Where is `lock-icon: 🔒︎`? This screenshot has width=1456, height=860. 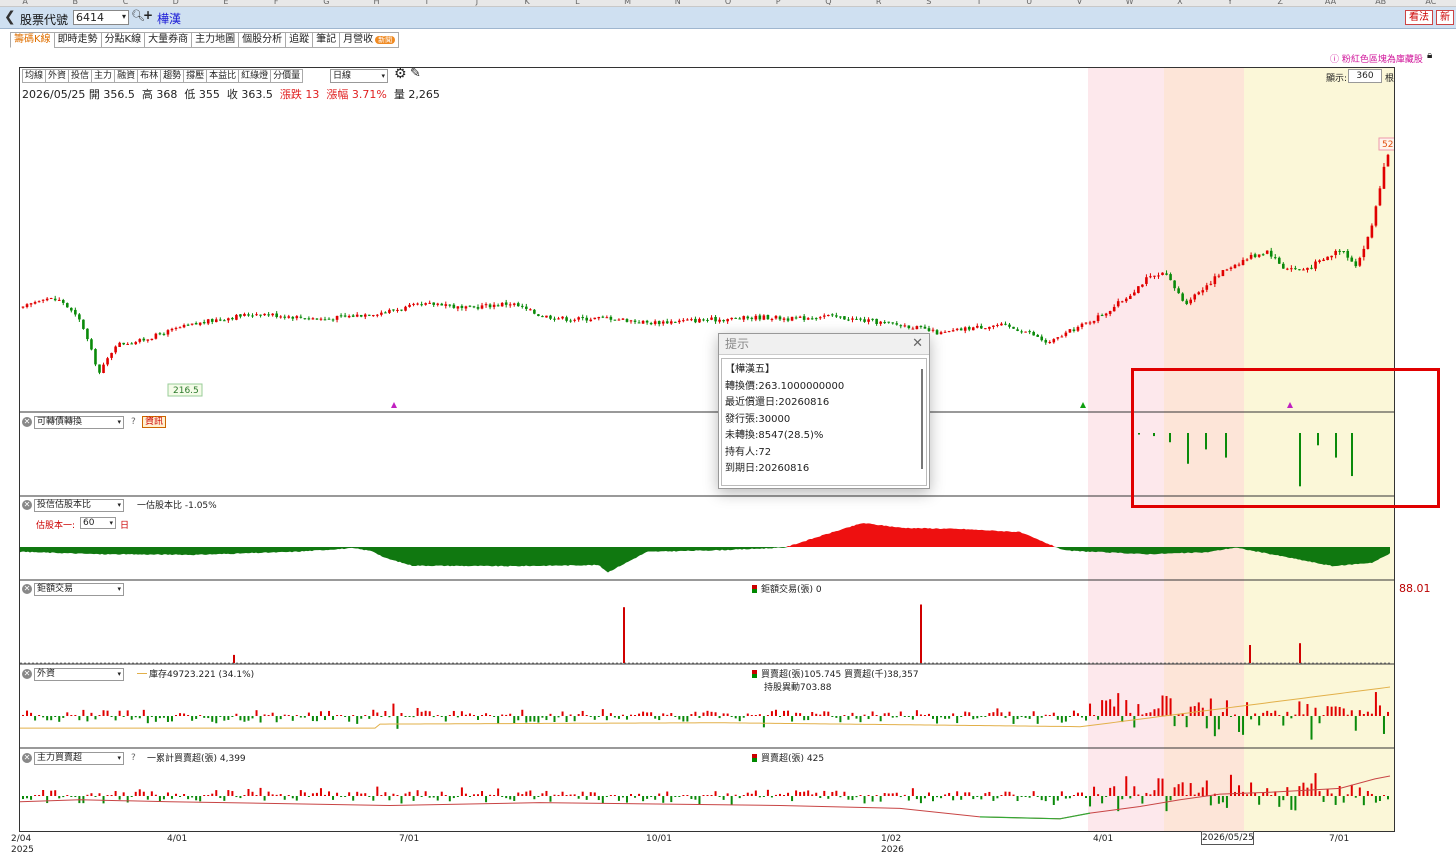 lock-icon: 🔒︎ is located at coordinates (1429, 55).